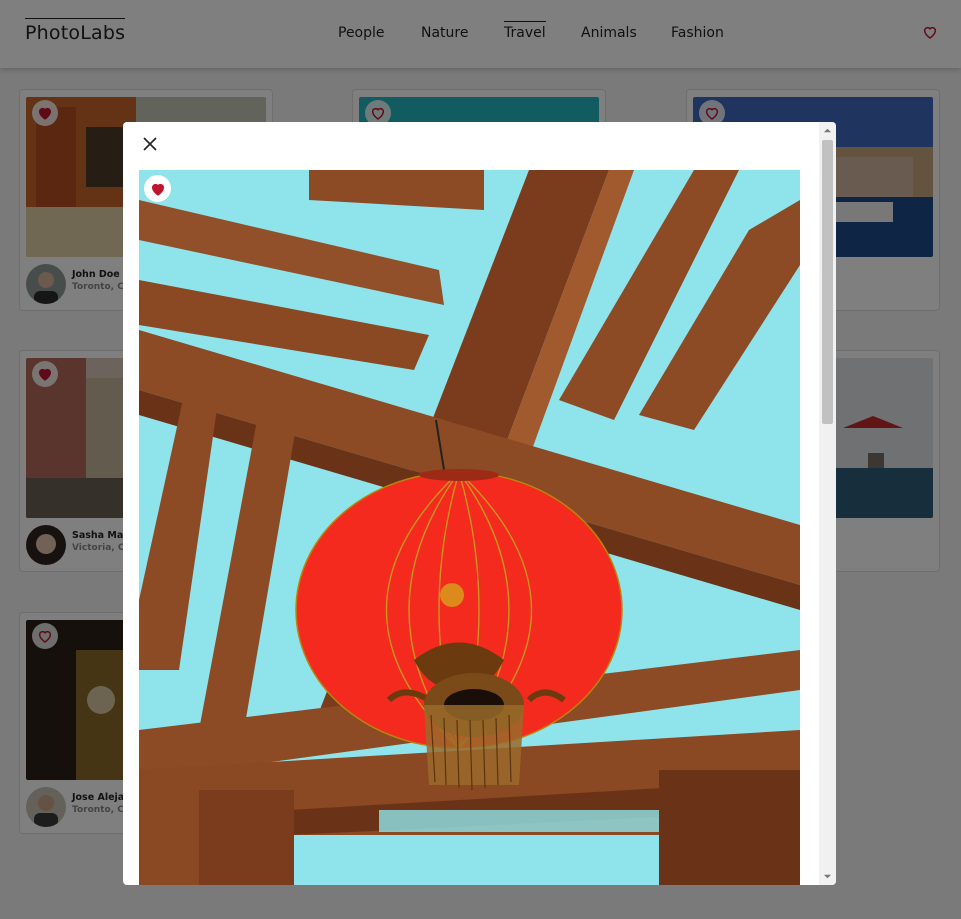 The width and height of the screenshot is (961, 919). I want to click on heart-icon, so click(157, 189).